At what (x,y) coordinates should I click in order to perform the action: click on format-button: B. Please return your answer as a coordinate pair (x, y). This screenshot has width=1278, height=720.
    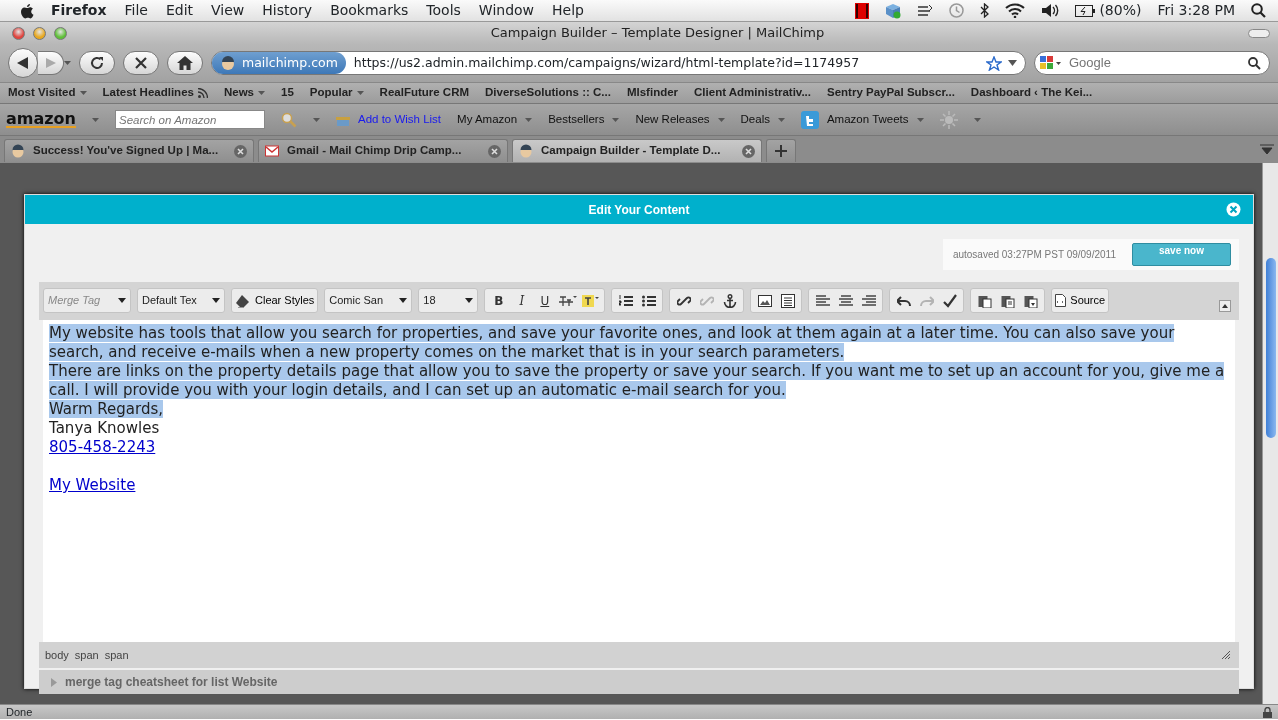
    Looking at the image, I should click on (499, 300).